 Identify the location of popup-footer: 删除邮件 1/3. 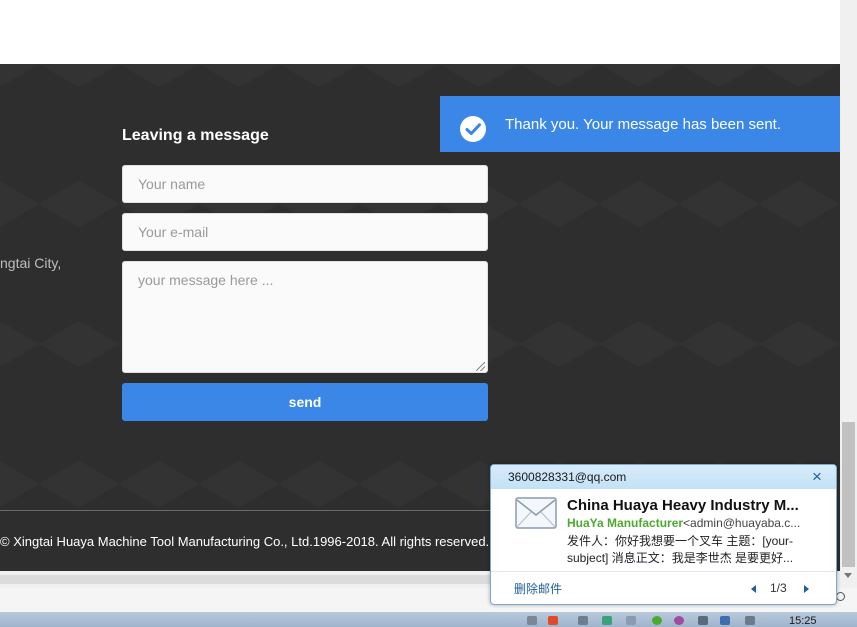
(663, 587).